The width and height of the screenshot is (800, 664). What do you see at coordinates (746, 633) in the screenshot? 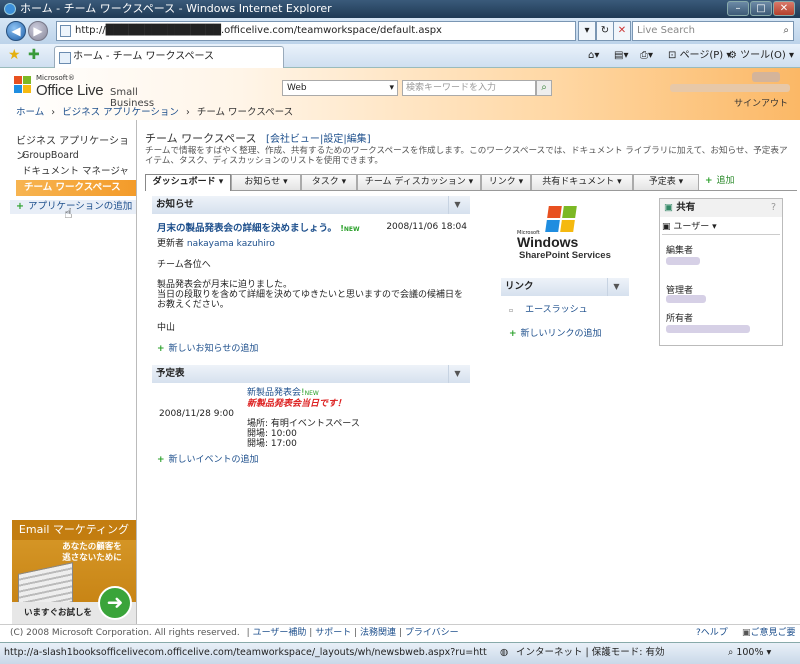
I see `feedback-icon: ▣` at bounding box center [746, 633].